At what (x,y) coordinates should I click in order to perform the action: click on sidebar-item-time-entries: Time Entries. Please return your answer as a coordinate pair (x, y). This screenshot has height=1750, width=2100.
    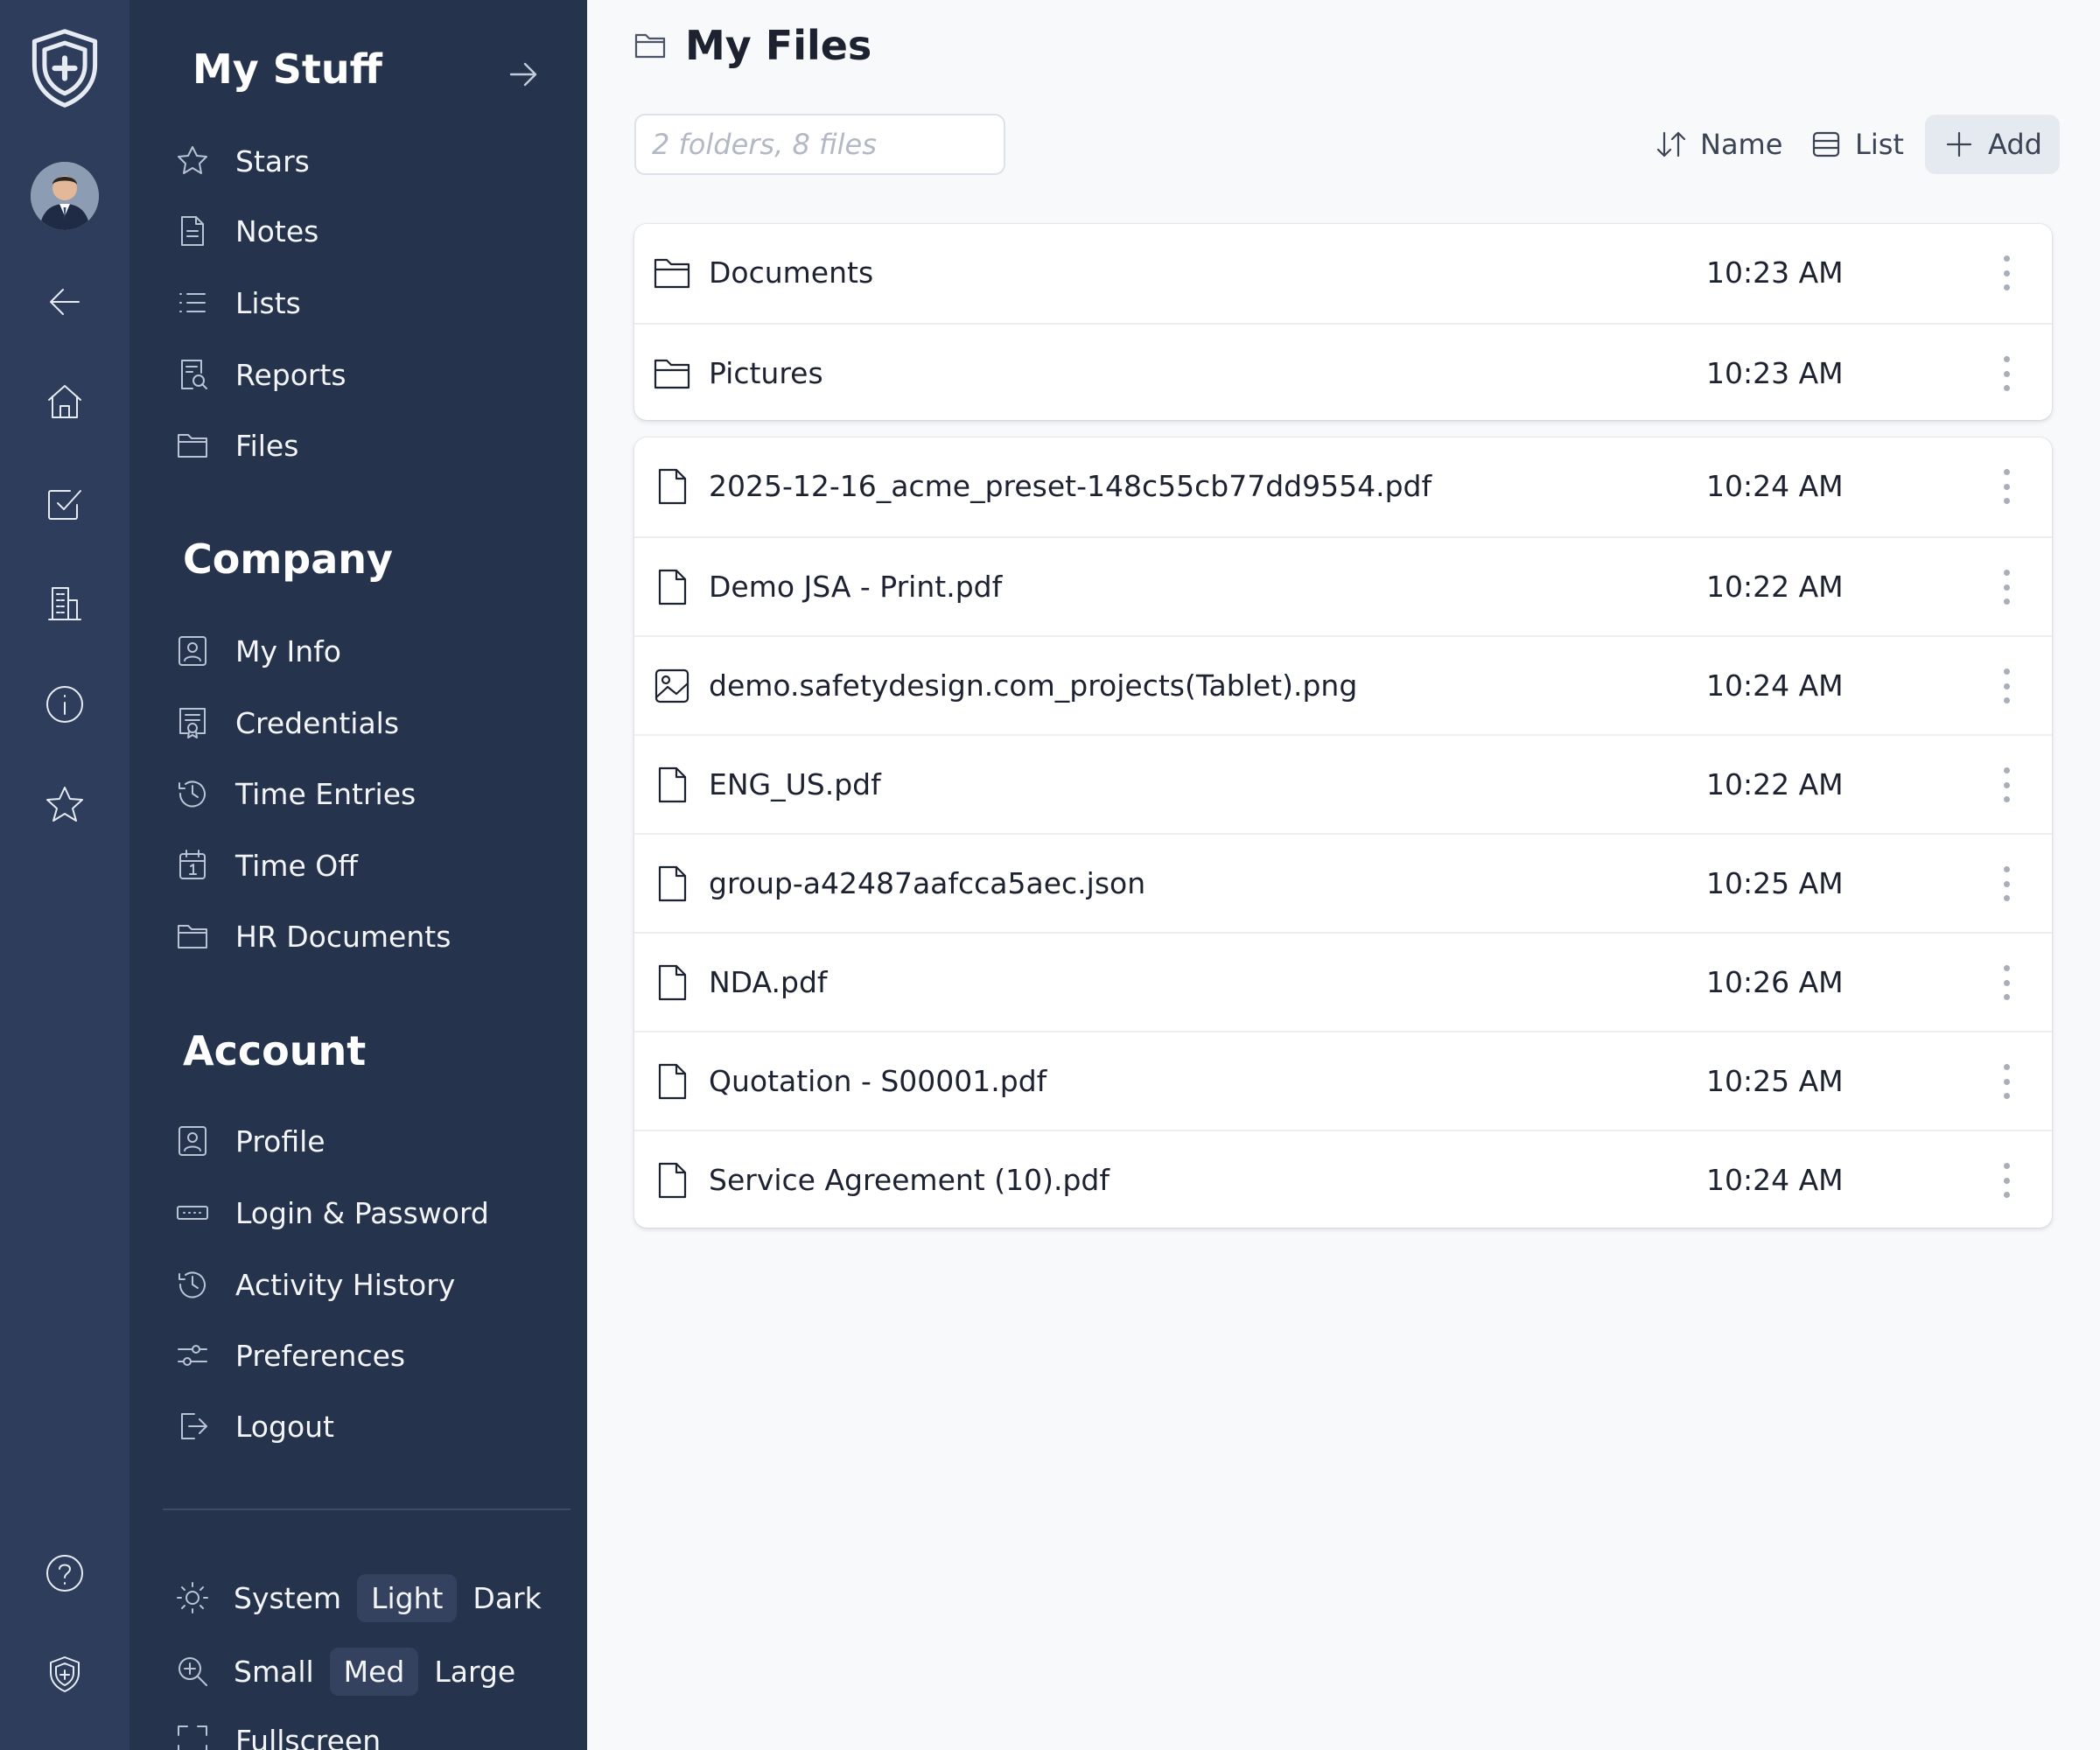
    Looking at the image, I should click on (367, 793).